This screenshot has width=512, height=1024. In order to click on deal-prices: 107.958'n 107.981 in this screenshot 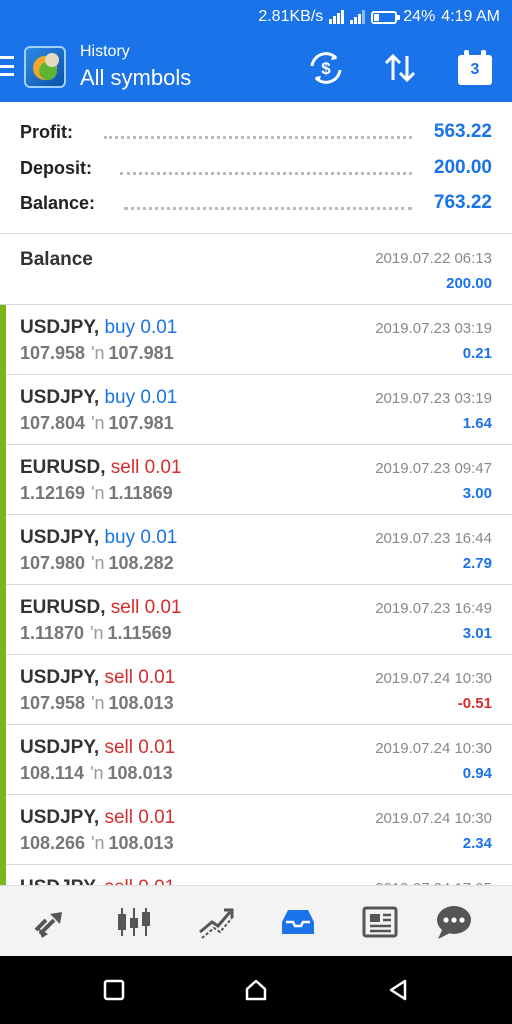, I will do `click(97, 353)`.